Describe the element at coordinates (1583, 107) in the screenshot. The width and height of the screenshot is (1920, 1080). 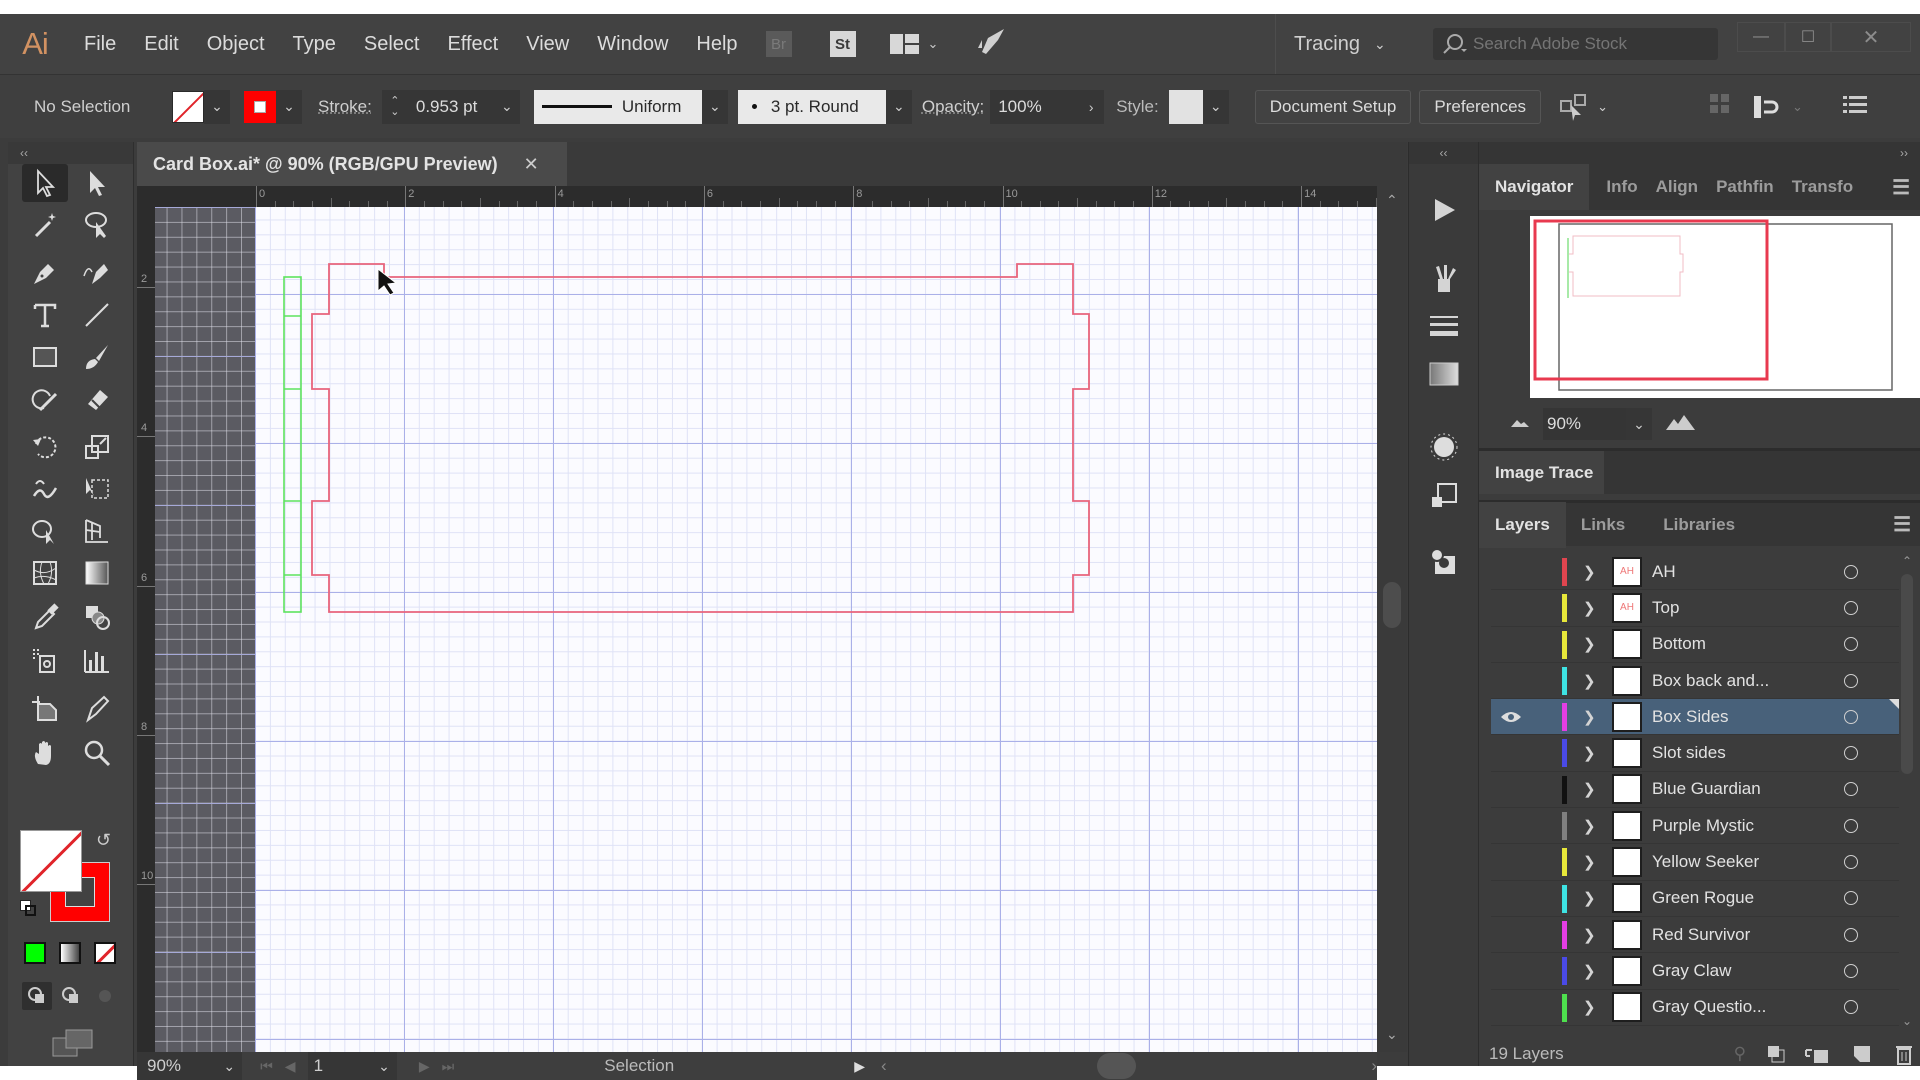
I see `select-similar-button: ⌄` at that location.